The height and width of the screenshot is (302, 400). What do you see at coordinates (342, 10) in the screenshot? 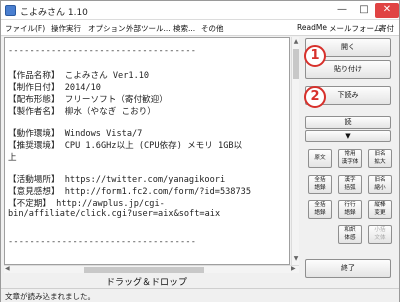
I see `minimize-button: —` at bounding box center [342, 10].